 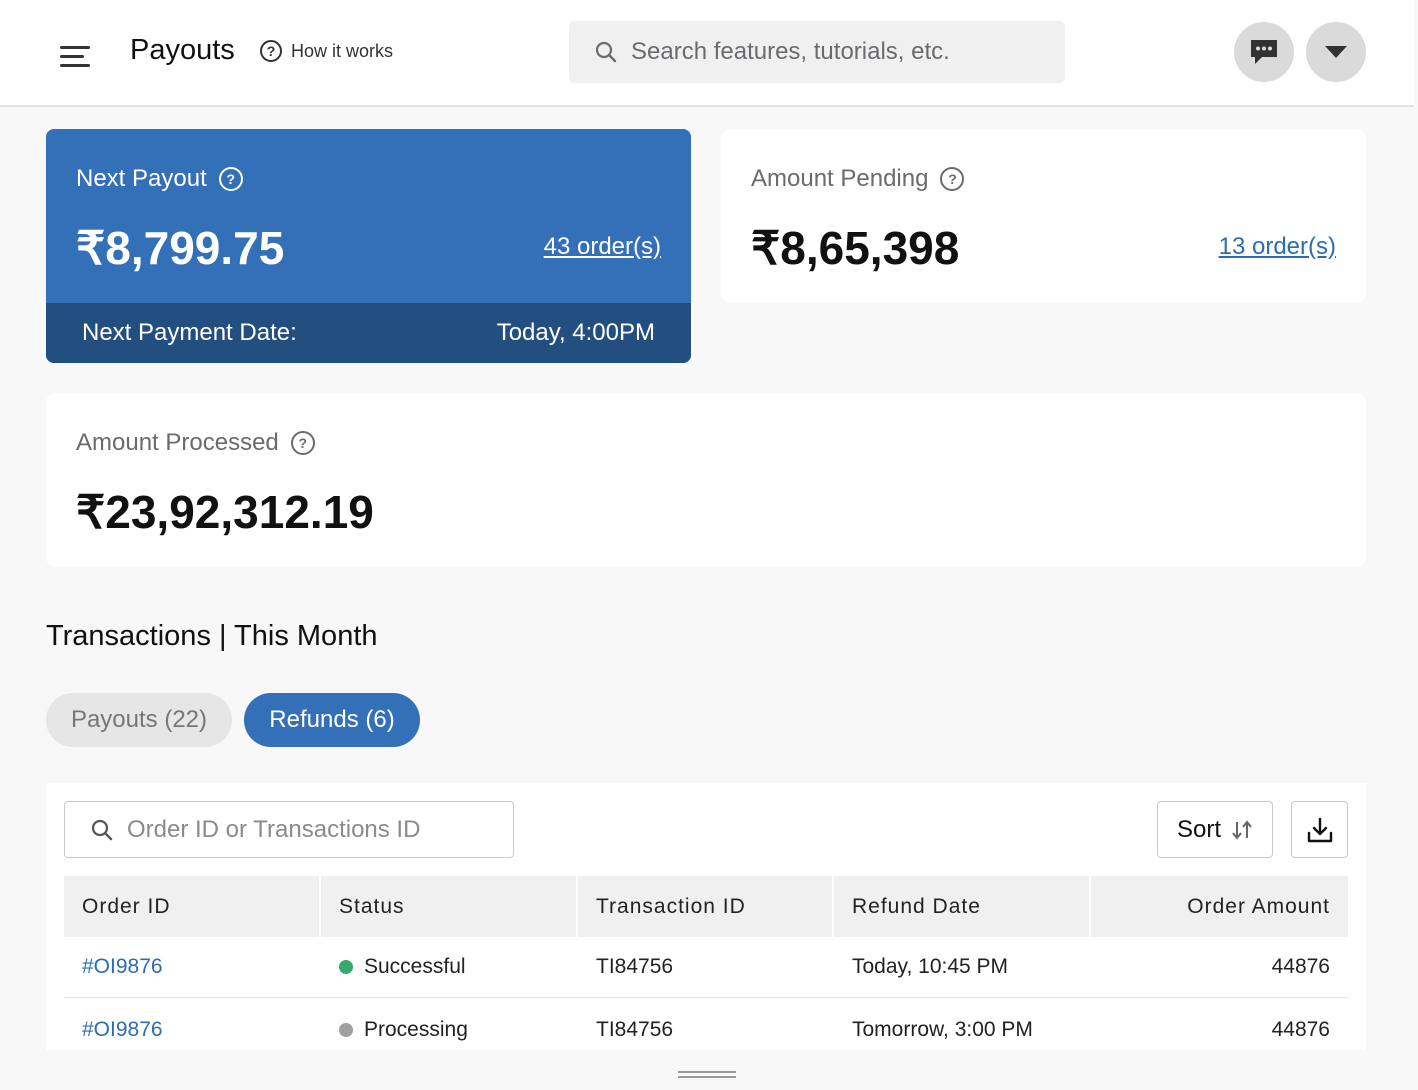 What do you see at coordinates (942, 1029) in the screenshot?
I see `refund-date-cell: Tomorrow, 3:00 PM` at bounding box center [942, 1029].